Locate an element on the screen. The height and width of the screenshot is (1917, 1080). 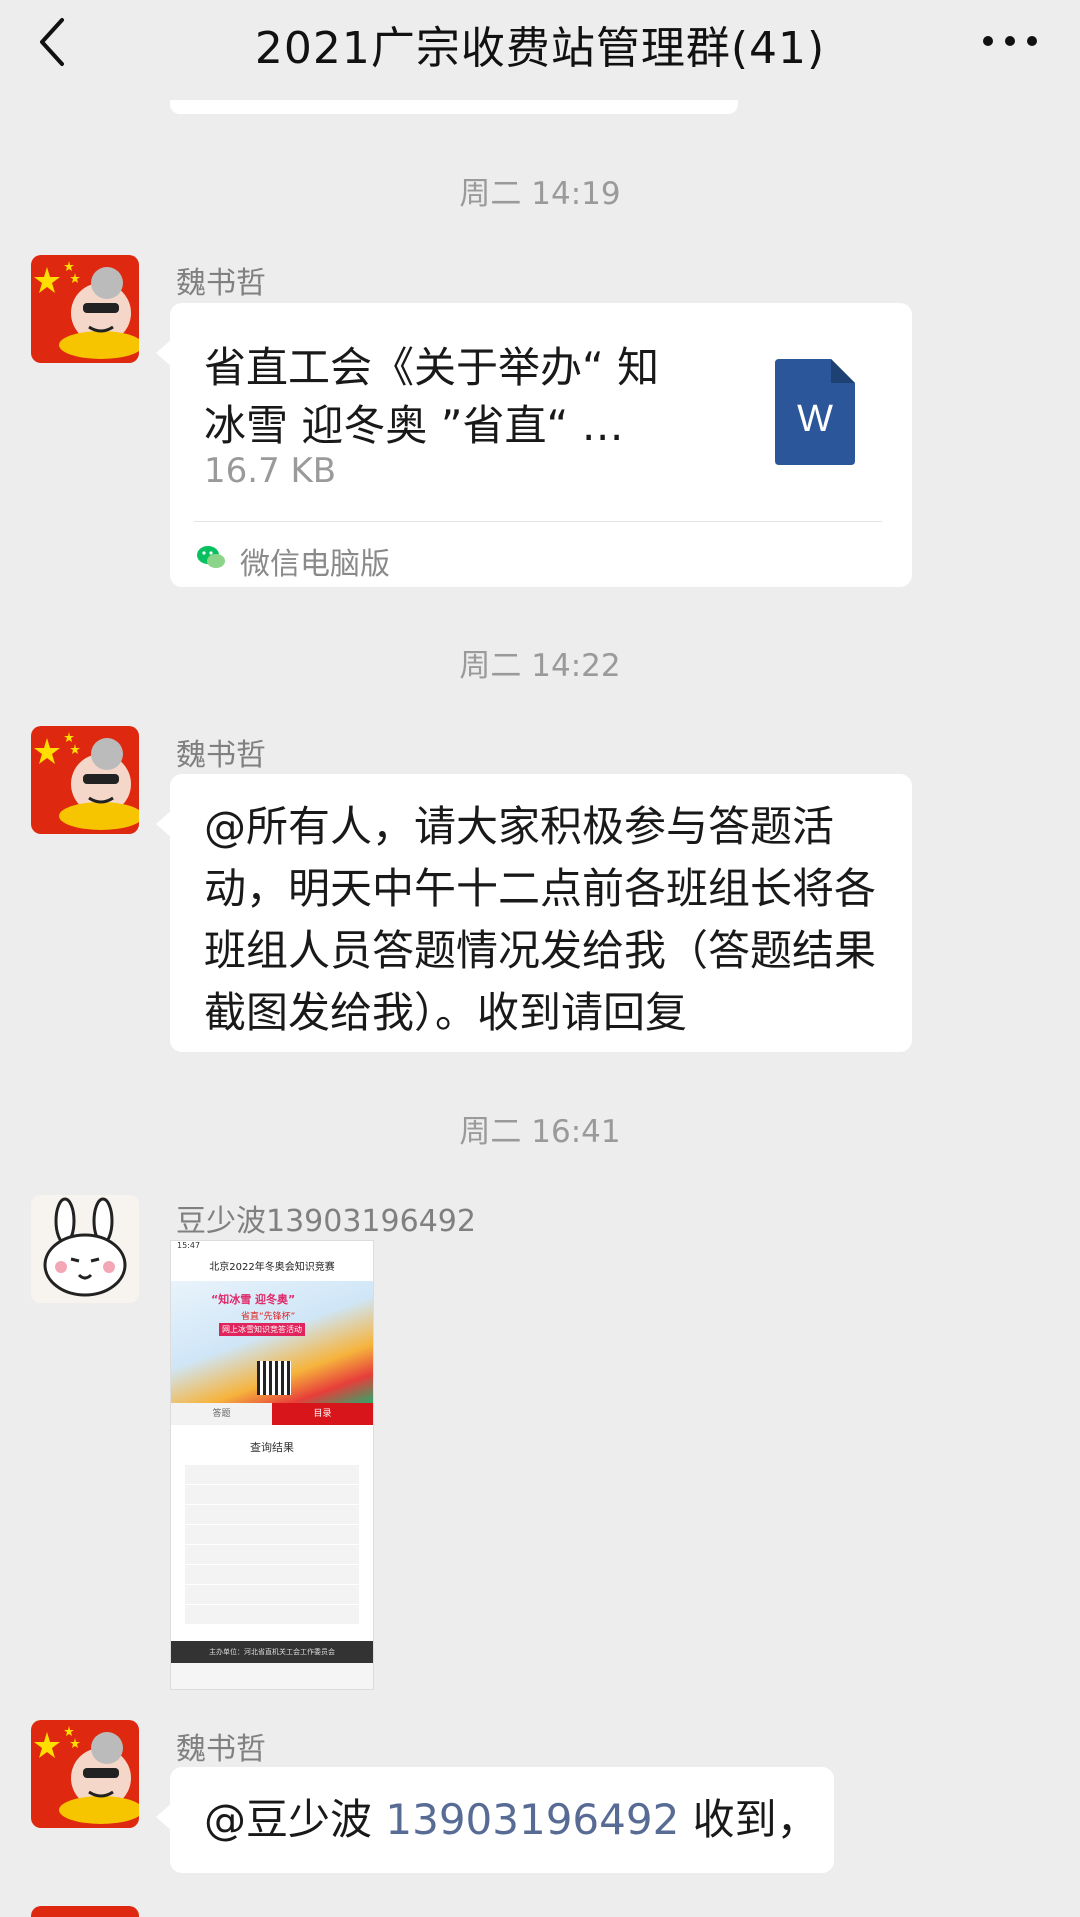
phone-link: 13903196492 is located at coordinates (532, 1819).